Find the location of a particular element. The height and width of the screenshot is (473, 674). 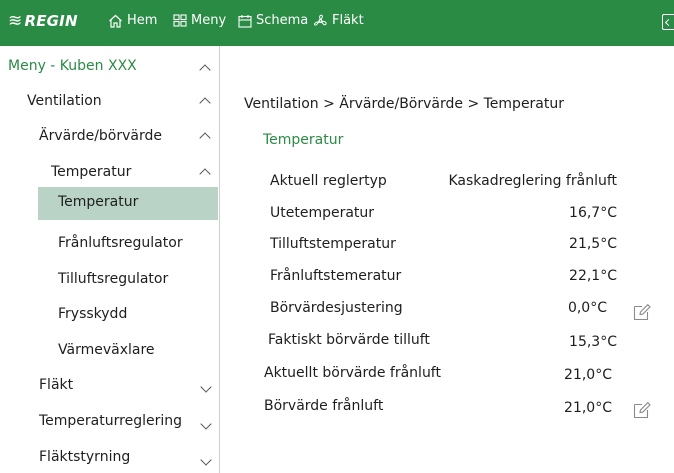

calendar-icon is located at coordinates (245, 21).